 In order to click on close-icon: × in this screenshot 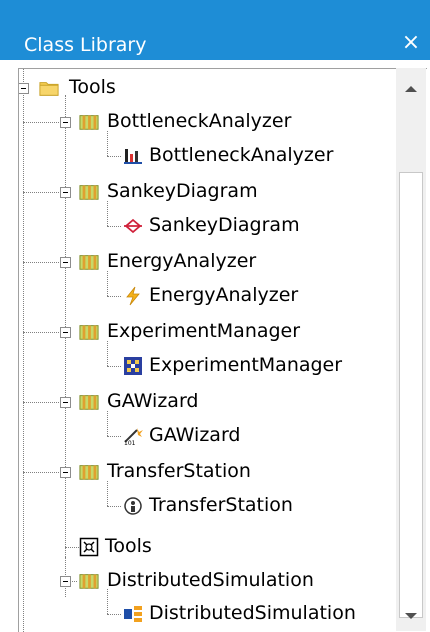, I will do `click(411, 42)`.